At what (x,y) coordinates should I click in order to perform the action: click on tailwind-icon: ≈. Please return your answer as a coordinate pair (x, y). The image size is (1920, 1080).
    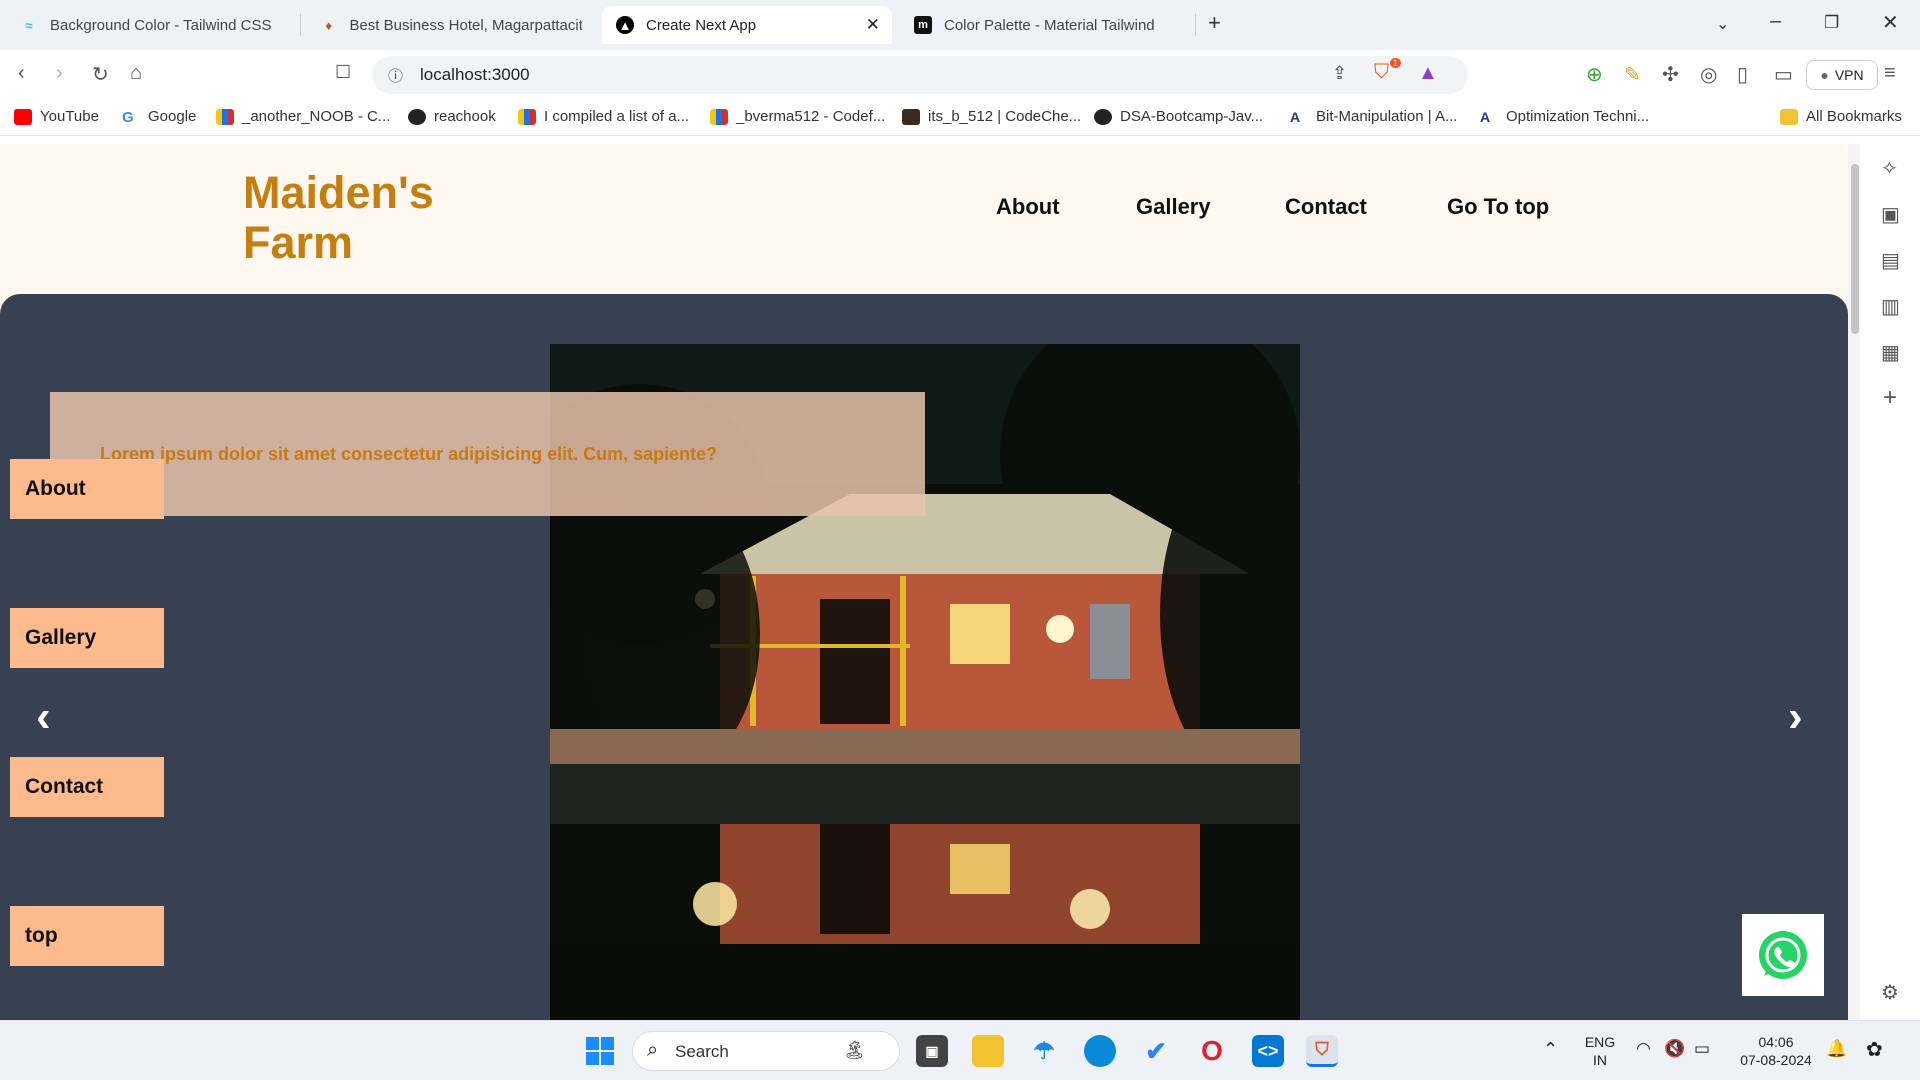
    Looking at the image, I should click on (29, 25).